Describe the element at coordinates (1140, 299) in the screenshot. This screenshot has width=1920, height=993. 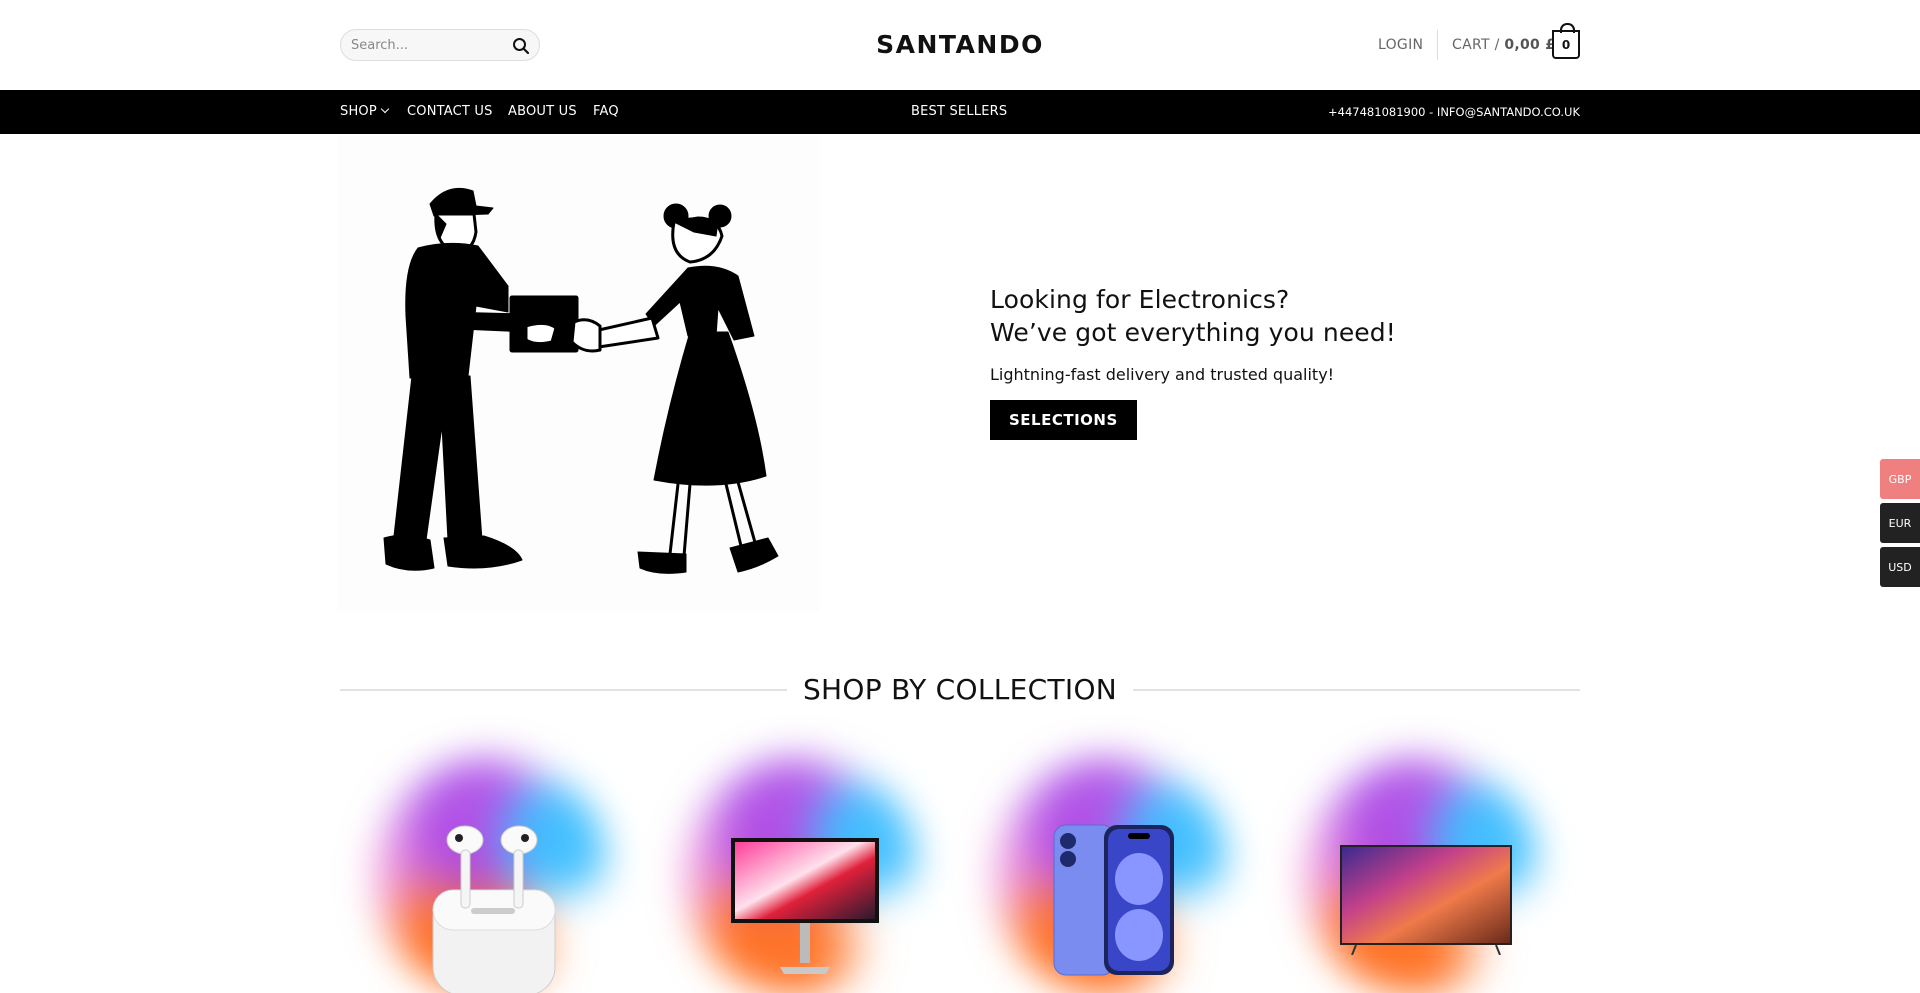
I see `hero-title-line1: Looking for Electronics?` at that location.